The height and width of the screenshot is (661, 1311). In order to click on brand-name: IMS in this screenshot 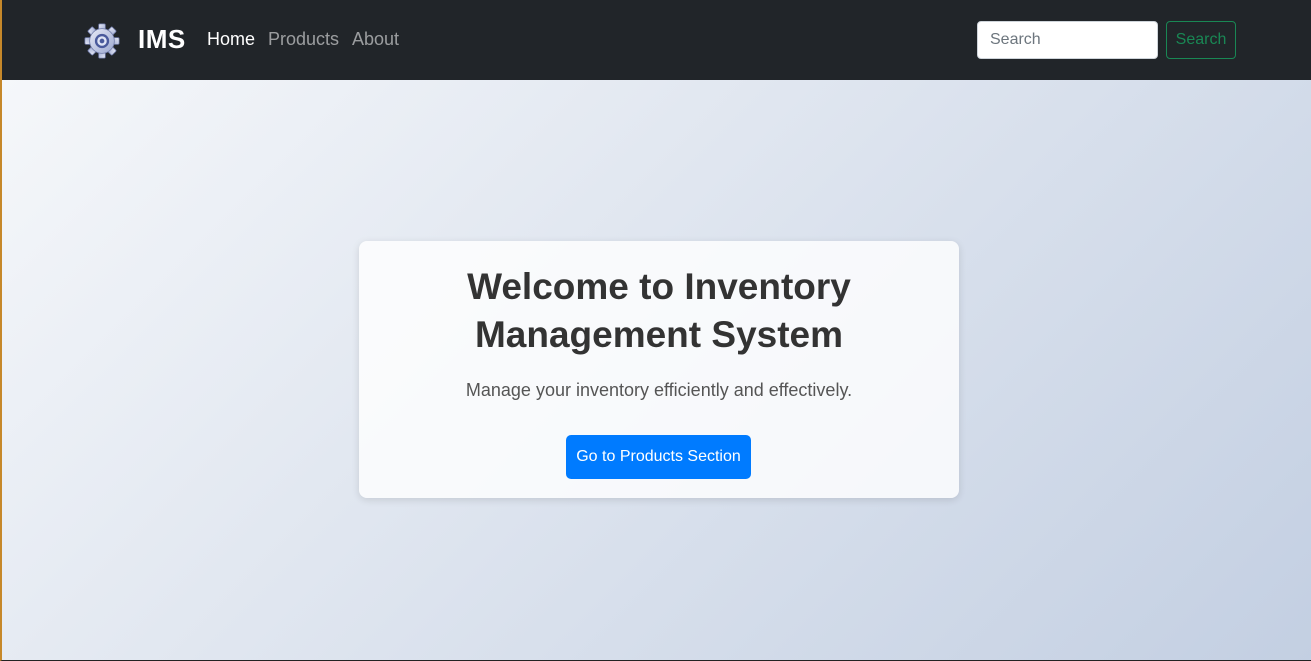, I will do `click(162, 39)`.